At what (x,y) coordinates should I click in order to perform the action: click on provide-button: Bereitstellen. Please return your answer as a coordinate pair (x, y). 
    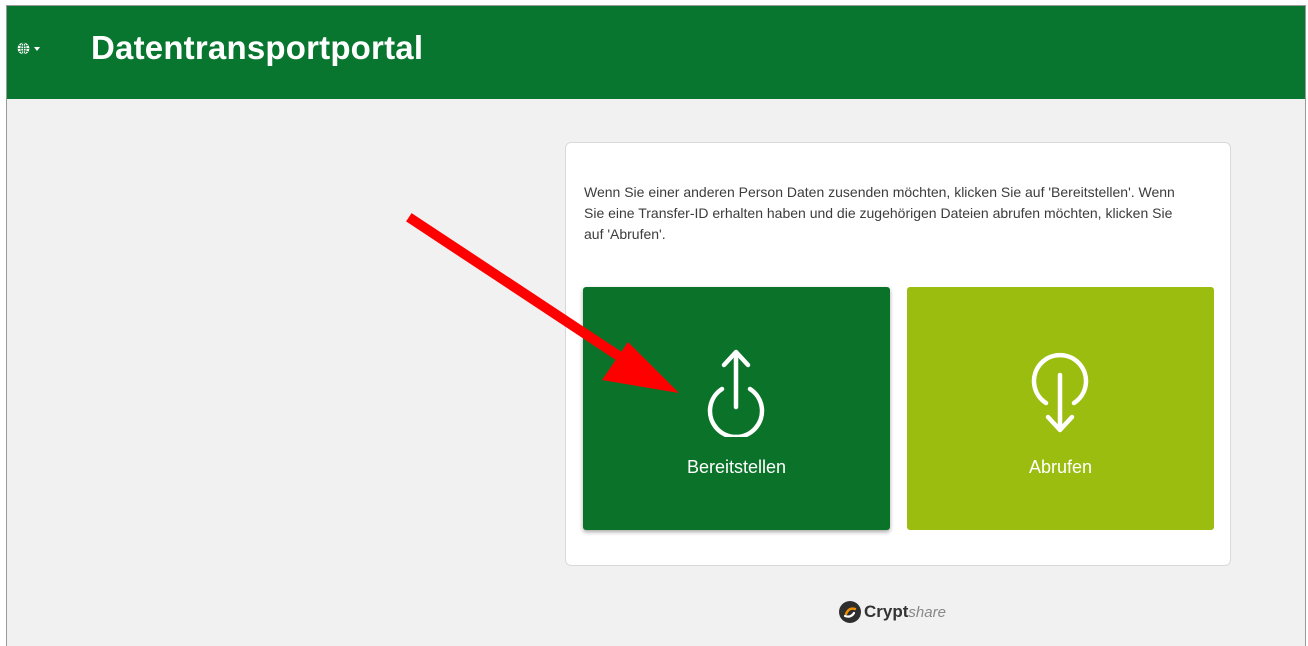
    Looking at the image, I should click on (736, 408).